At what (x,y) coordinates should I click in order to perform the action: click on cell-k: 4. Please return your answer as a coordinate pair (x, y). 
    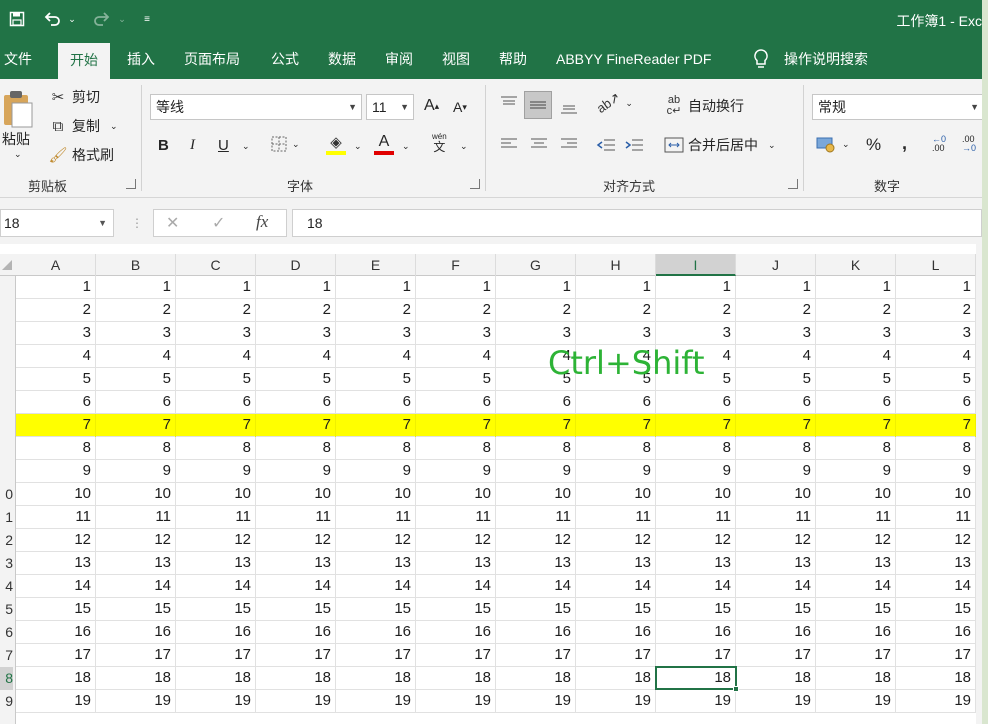
    Looking at the image, I should click on (856, 356).